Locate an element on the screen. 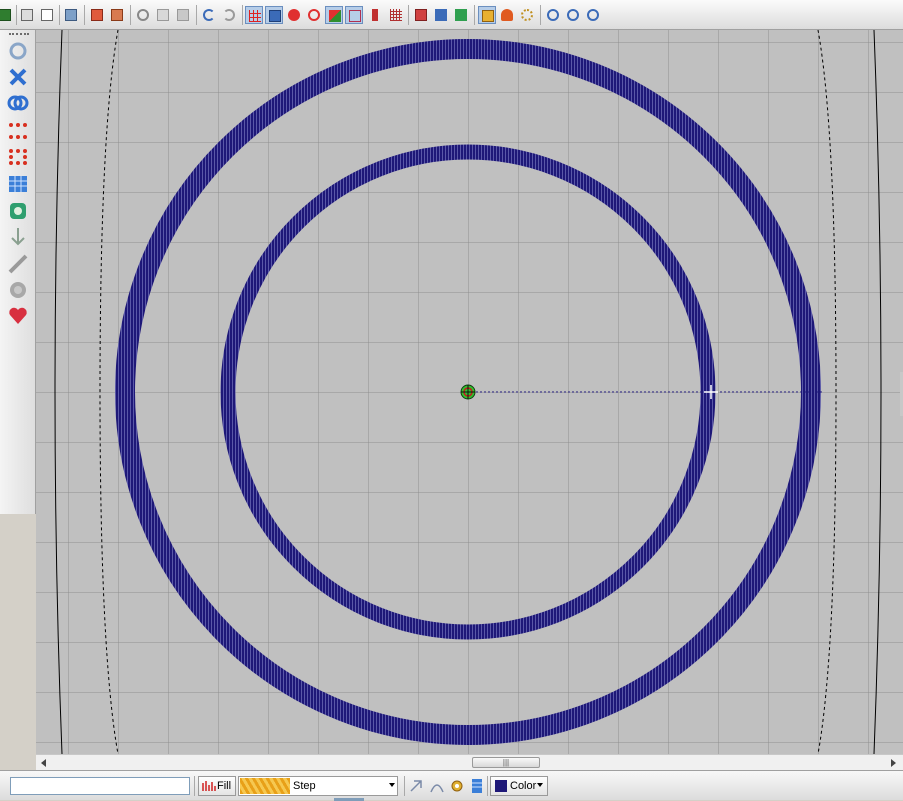 The width and height of the screenshot is (903, 801). cut-icon is located at coordinates (143, 15).